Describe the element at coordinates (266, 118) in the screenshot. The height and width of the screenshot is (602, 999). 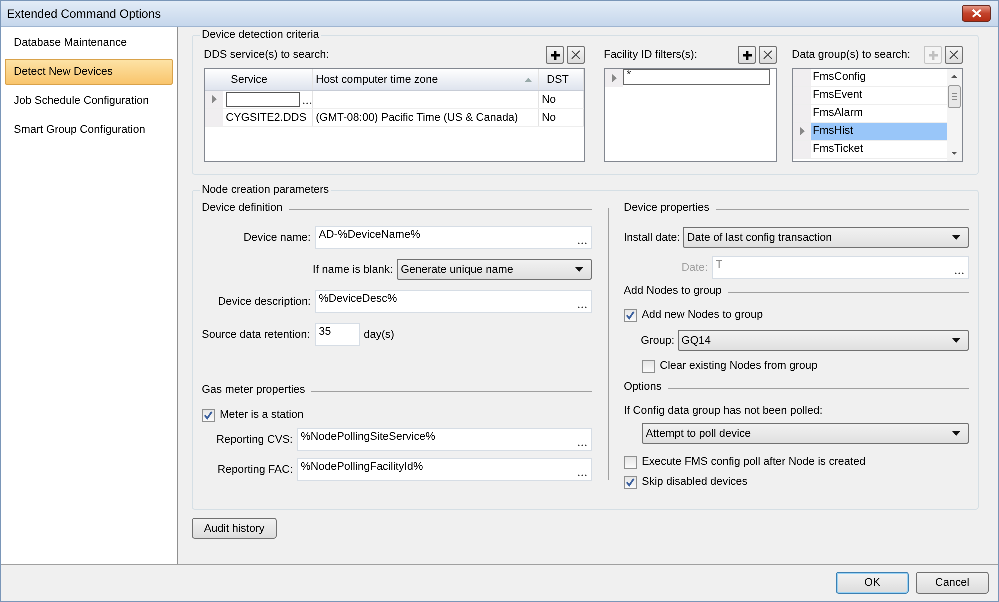
I see `table-cell: CYGSITE2.DDS` at that location.